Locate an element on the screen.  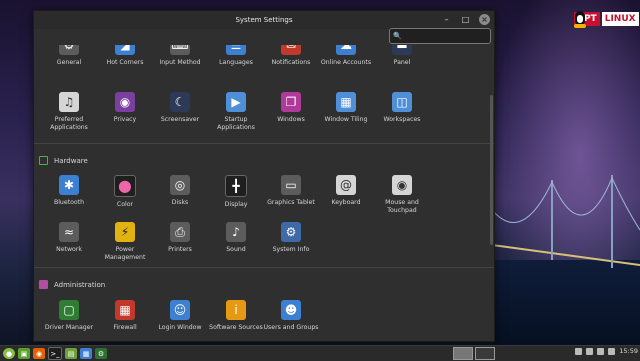
workspace-switcher is located at coordinates (474, 353).